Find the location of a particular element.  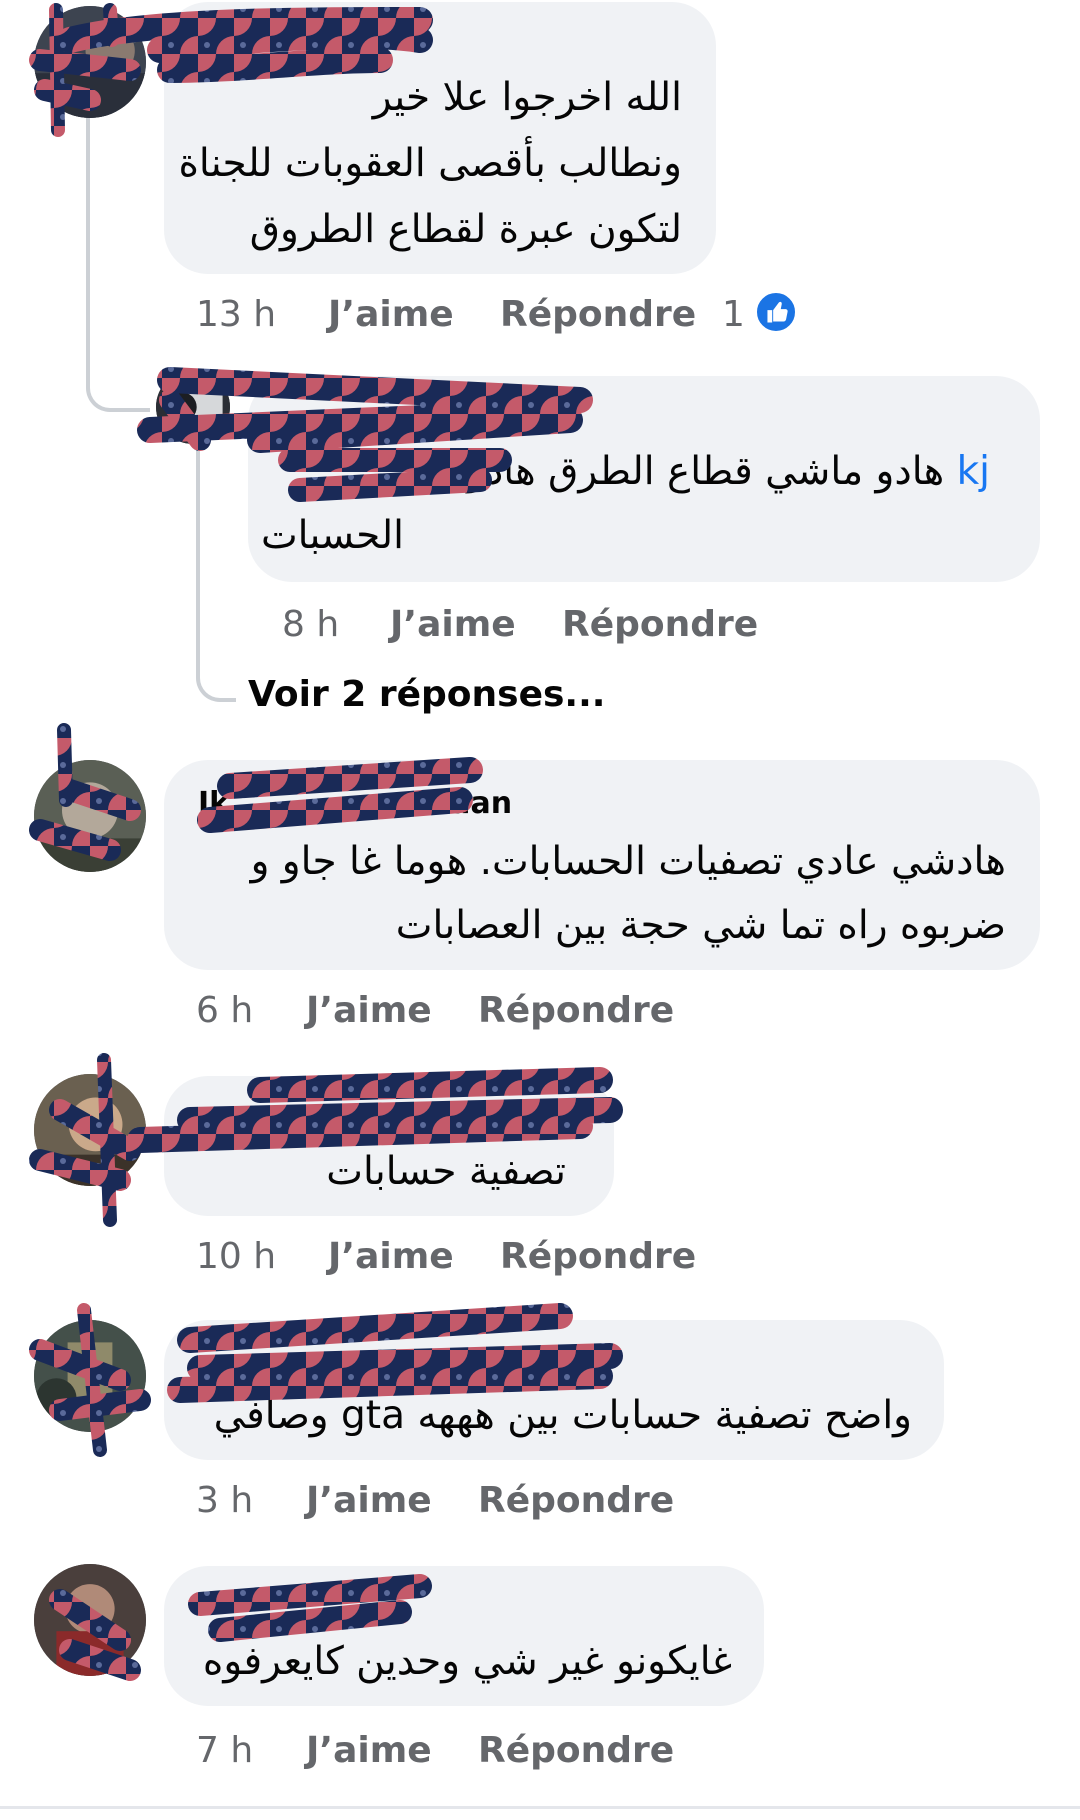

author-name: Al is located at coordinates (215, 39).